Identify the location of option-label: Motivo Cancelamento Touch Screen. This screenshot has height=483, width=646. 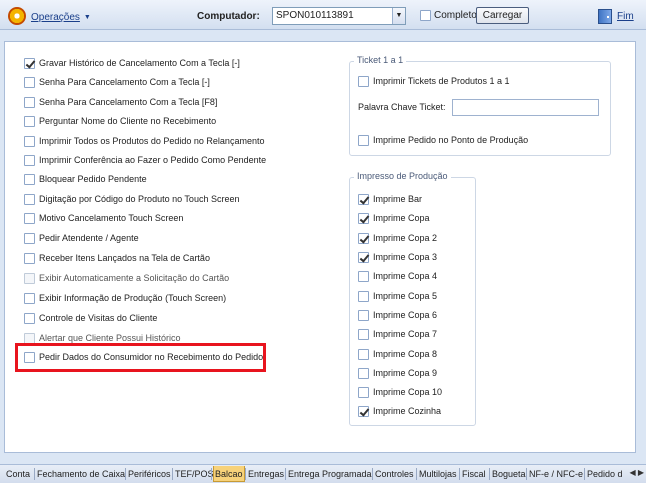
(111, 218).